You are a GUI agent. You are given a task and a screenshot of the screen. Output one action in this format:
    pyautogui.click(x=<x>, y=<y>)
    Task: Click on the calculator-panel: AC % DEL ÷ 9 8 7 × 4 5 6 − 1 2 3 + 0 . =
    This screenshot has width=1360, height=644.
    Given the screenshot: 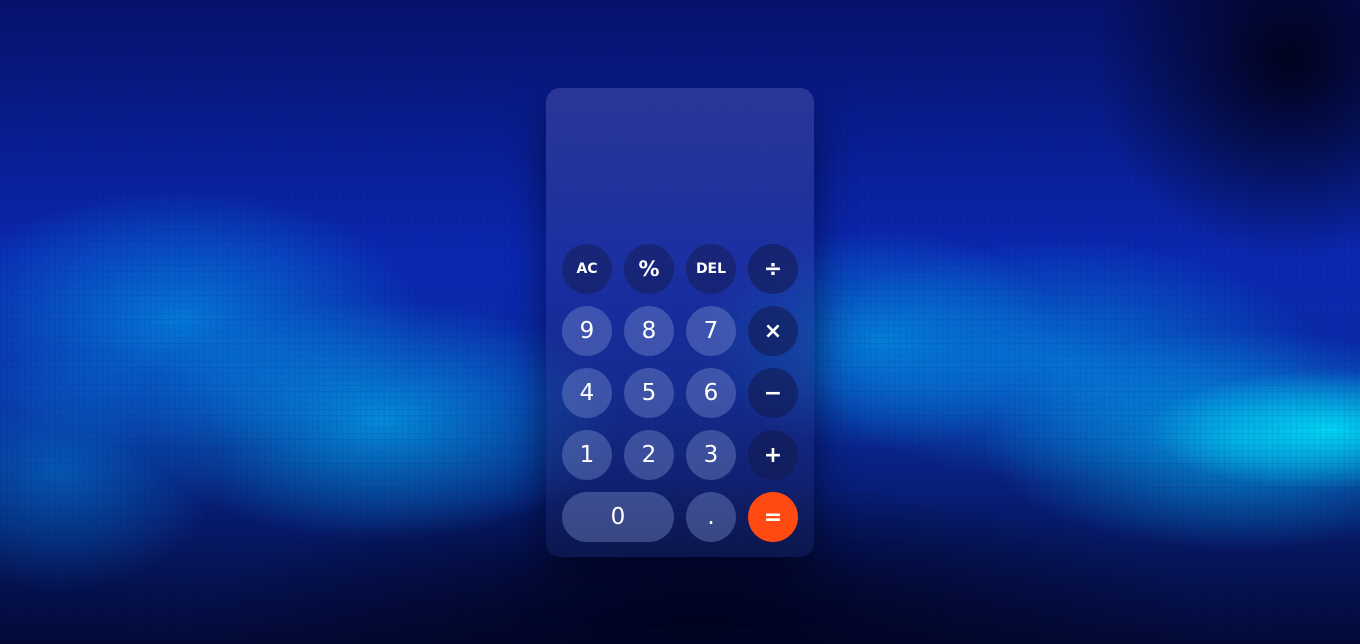 What is the action you would take?
    pyautogui.click(x=680, y=322)
    